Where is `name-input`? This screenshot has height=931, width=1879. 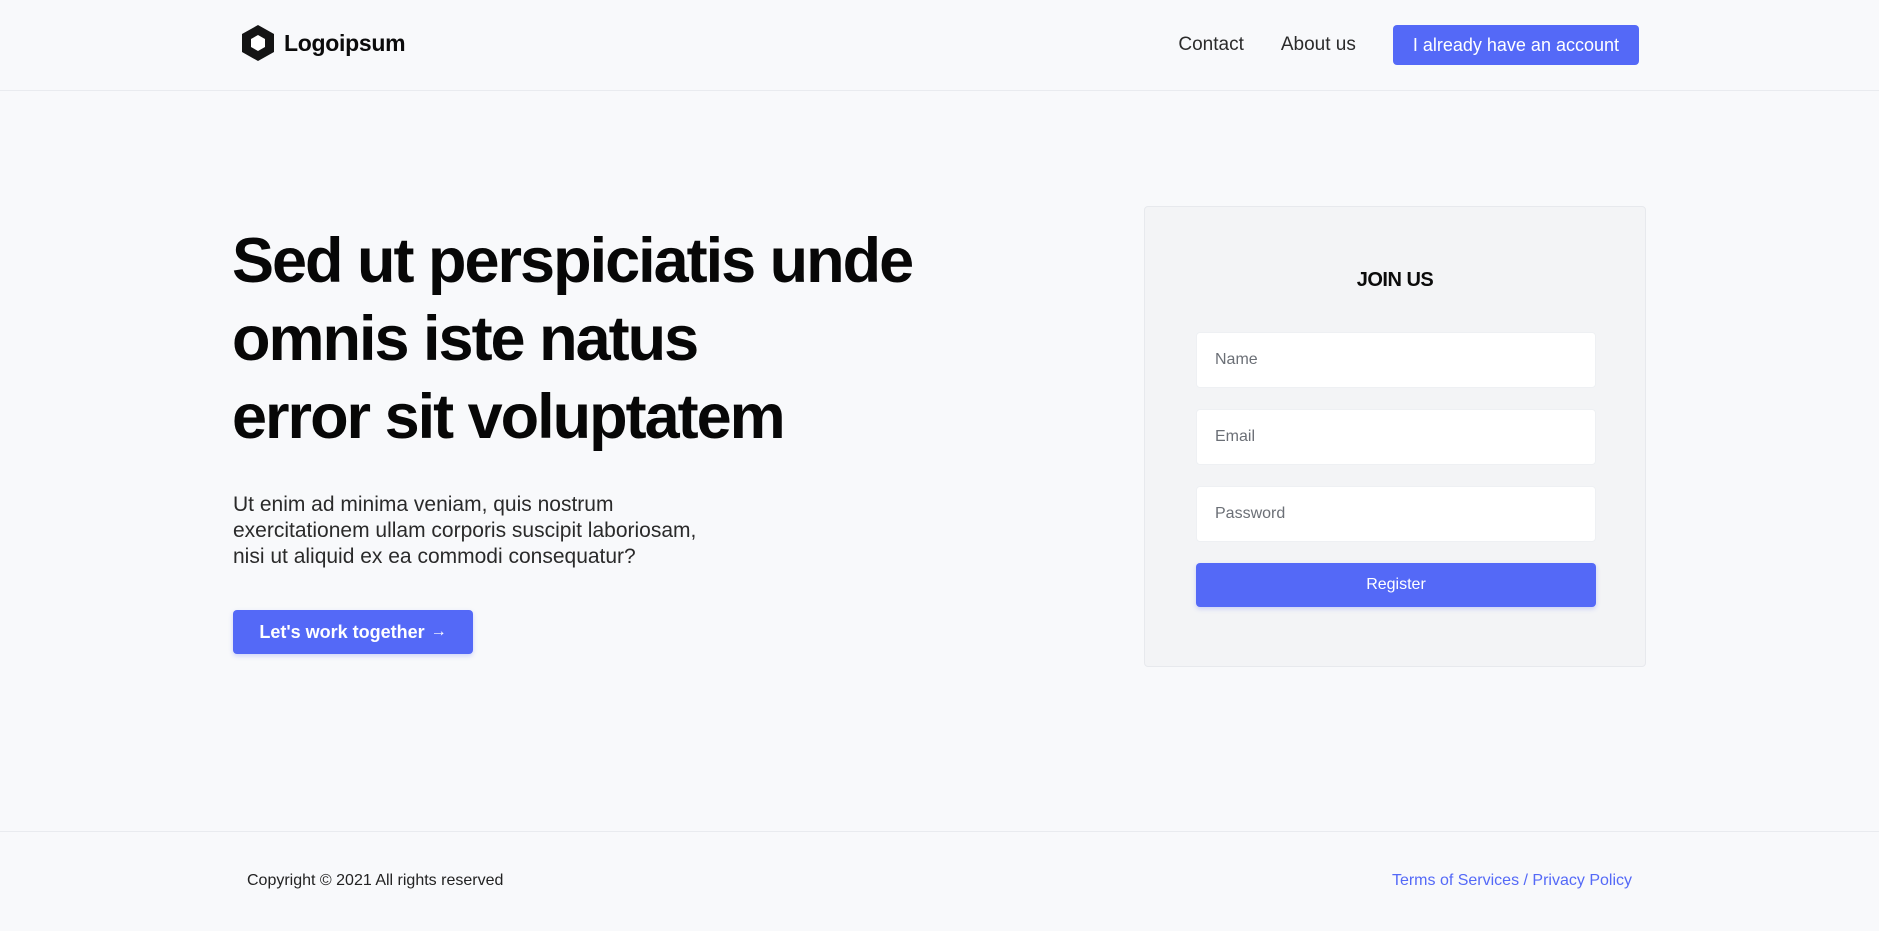
name-input is located at coordinates (1396, 360).